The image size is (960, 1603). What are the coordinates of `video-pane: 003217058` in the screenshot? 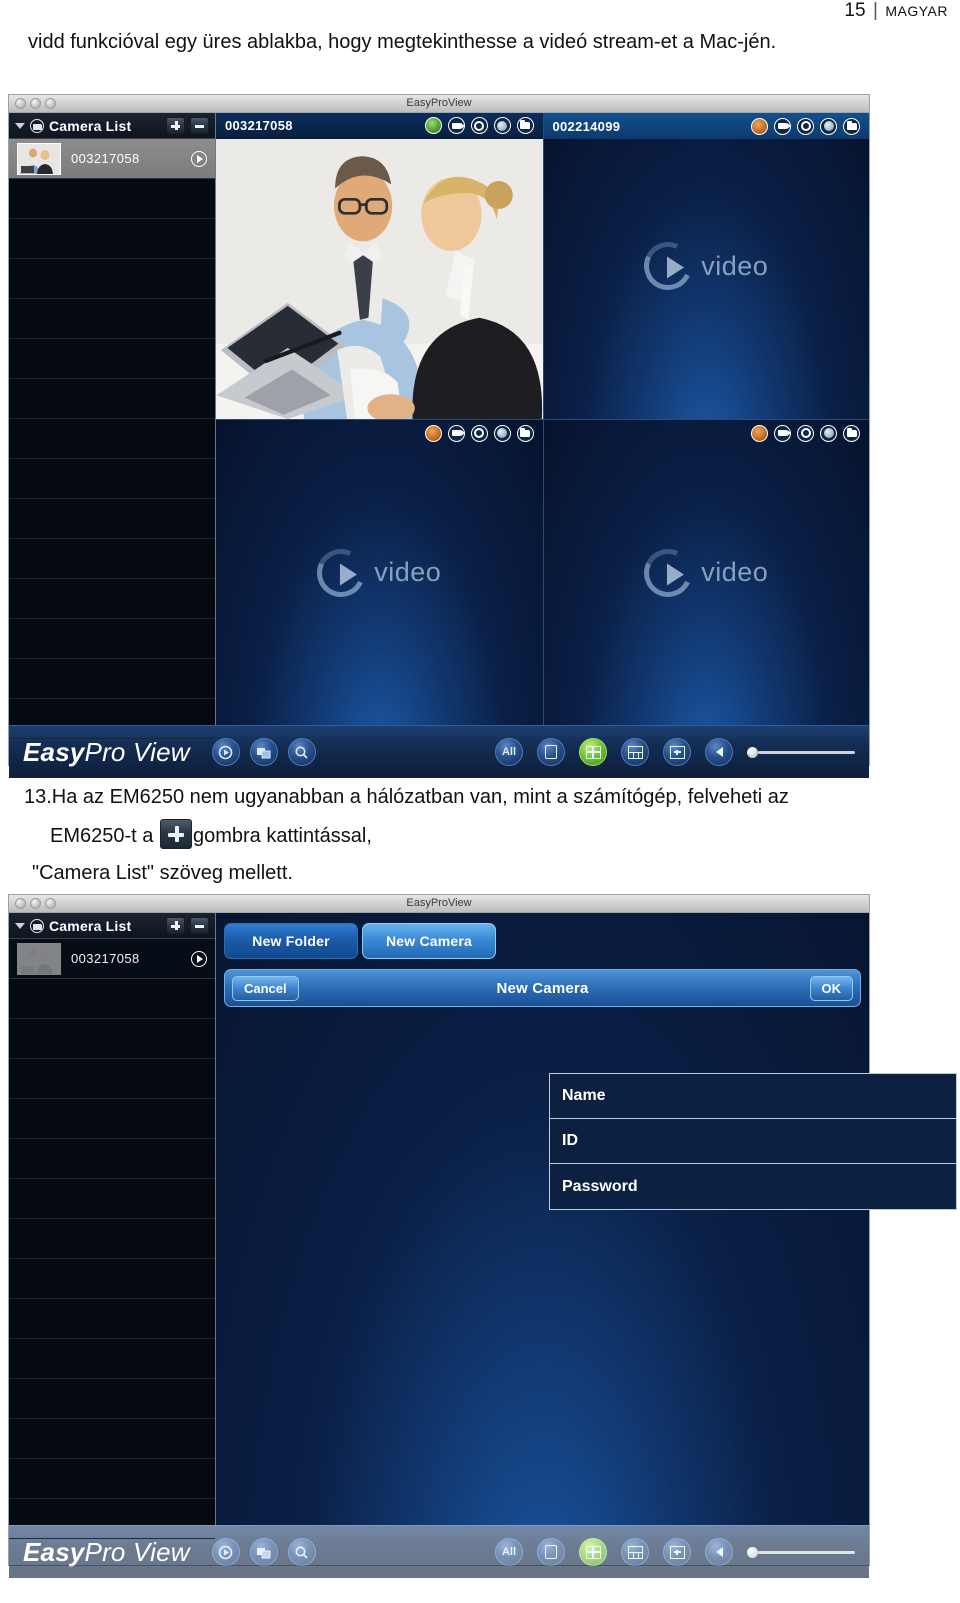 It's located at (379, 266).